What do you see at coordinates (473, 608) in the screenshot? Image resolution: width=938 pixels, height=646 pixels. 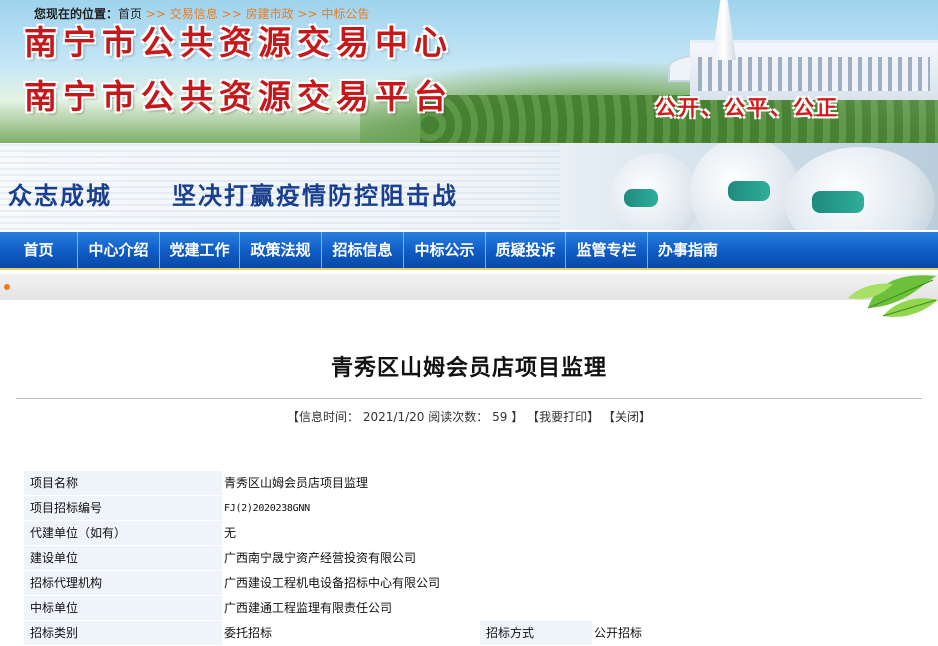 I see `table-row: 中标单位 广西建通工程监理有限责任公司` at bounding box center [473, 608].